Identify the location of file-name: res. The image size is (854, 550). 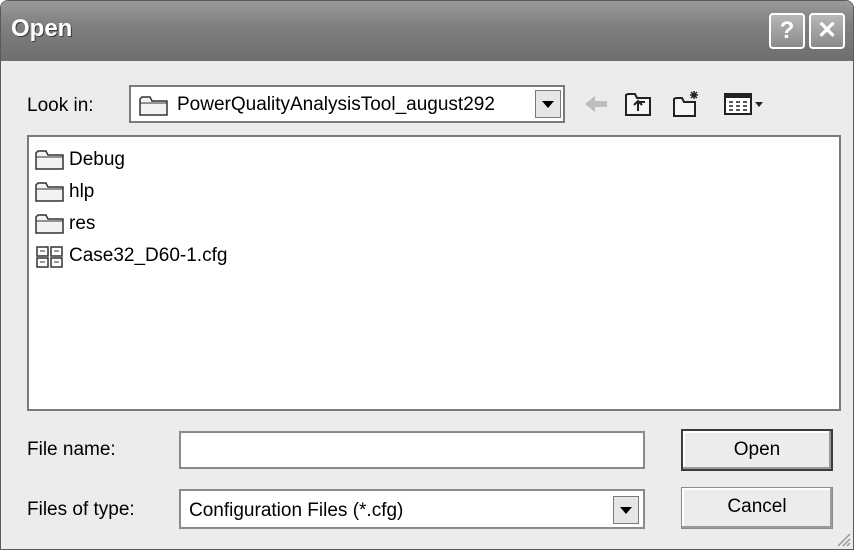
(82, 223).